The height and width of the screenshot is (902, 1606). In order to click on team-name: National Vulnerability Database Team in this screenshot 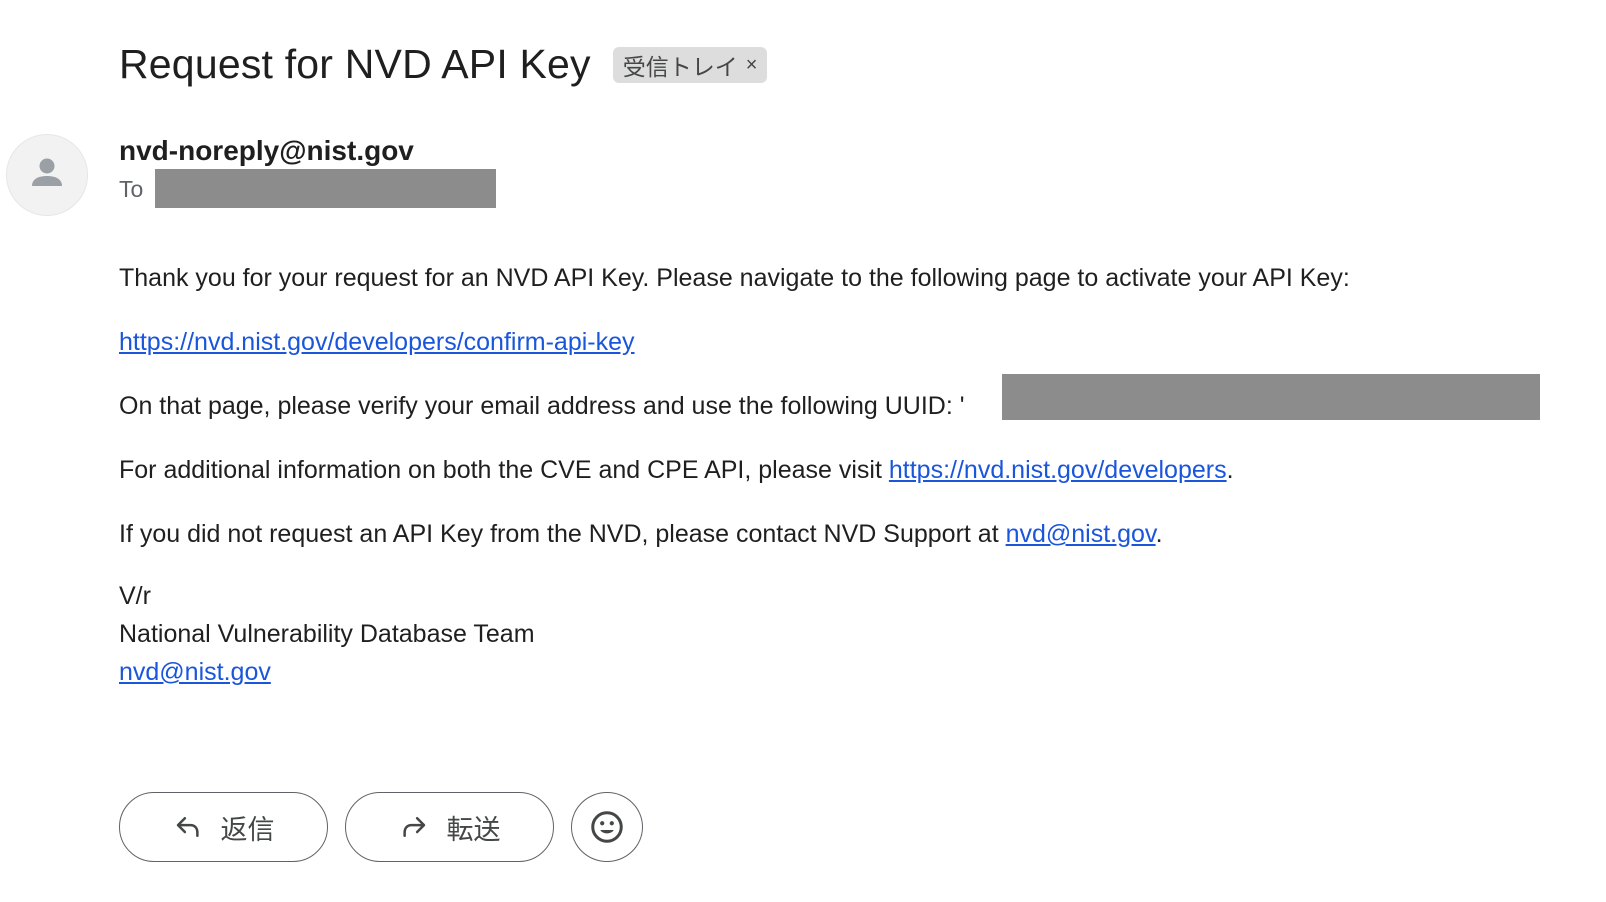, I will do `click(327, 634)`.